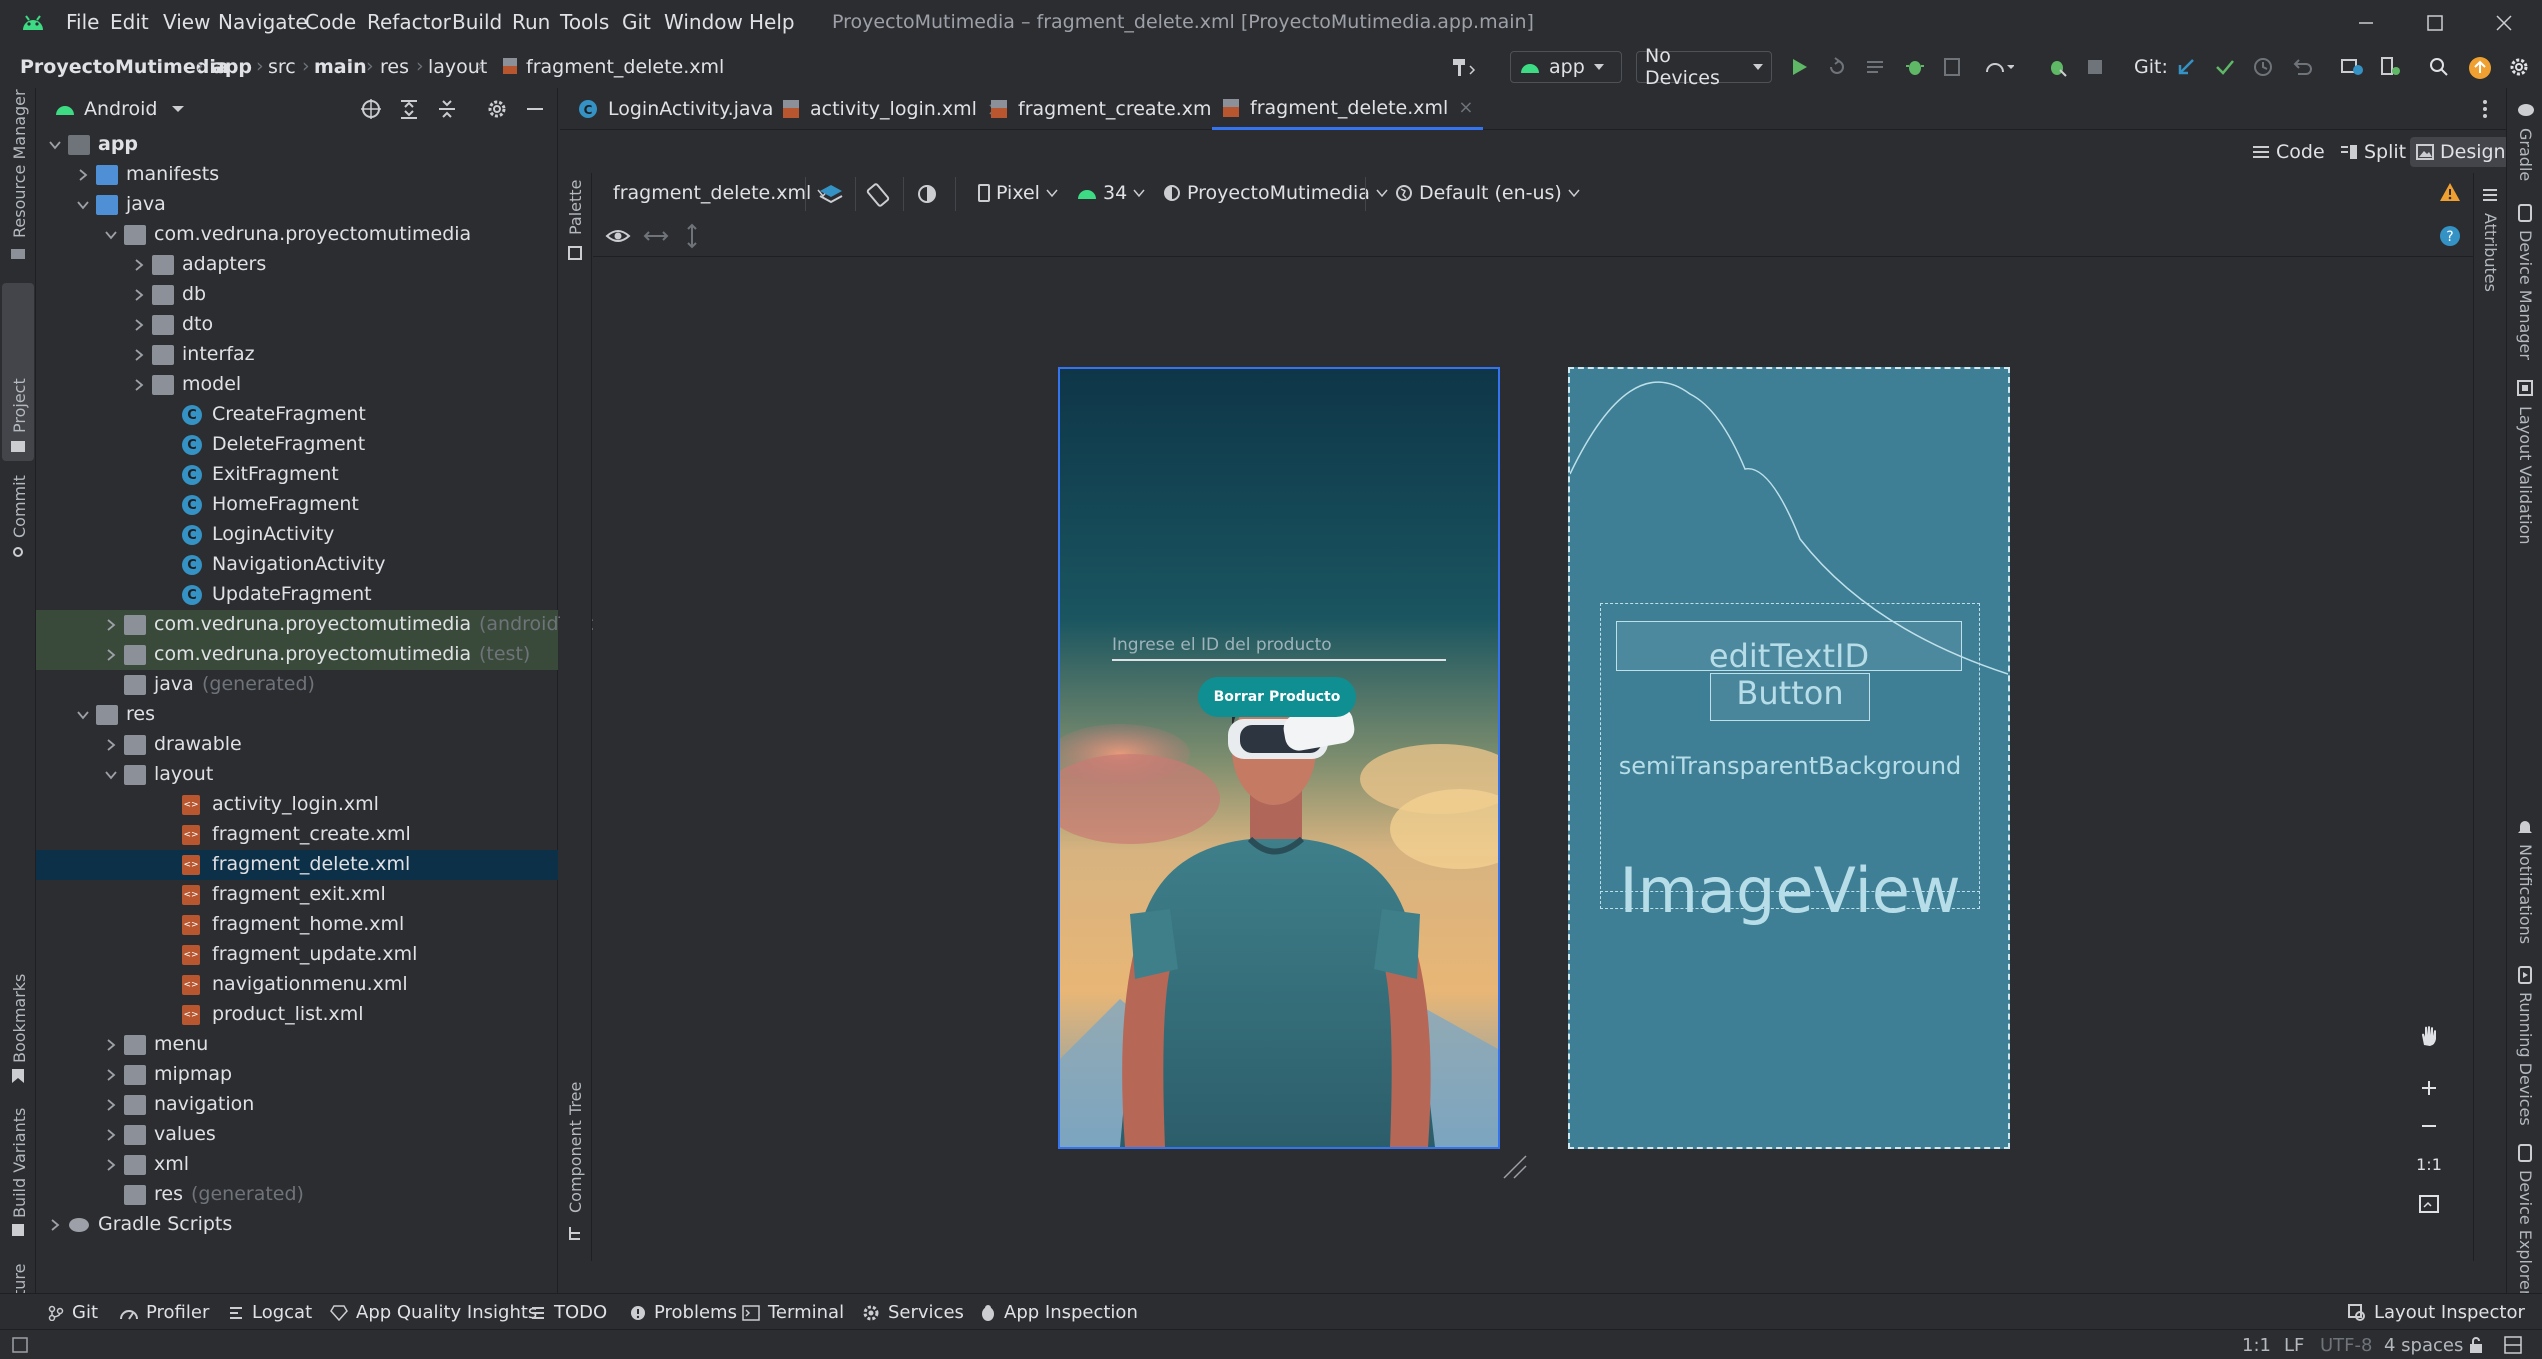 This screenshot has width=2542, height=1359. What do you see at coordinates (2429, 1088) in the screenshot?
I see `zoom-in-icon` at bounding box center [2429, 1088].